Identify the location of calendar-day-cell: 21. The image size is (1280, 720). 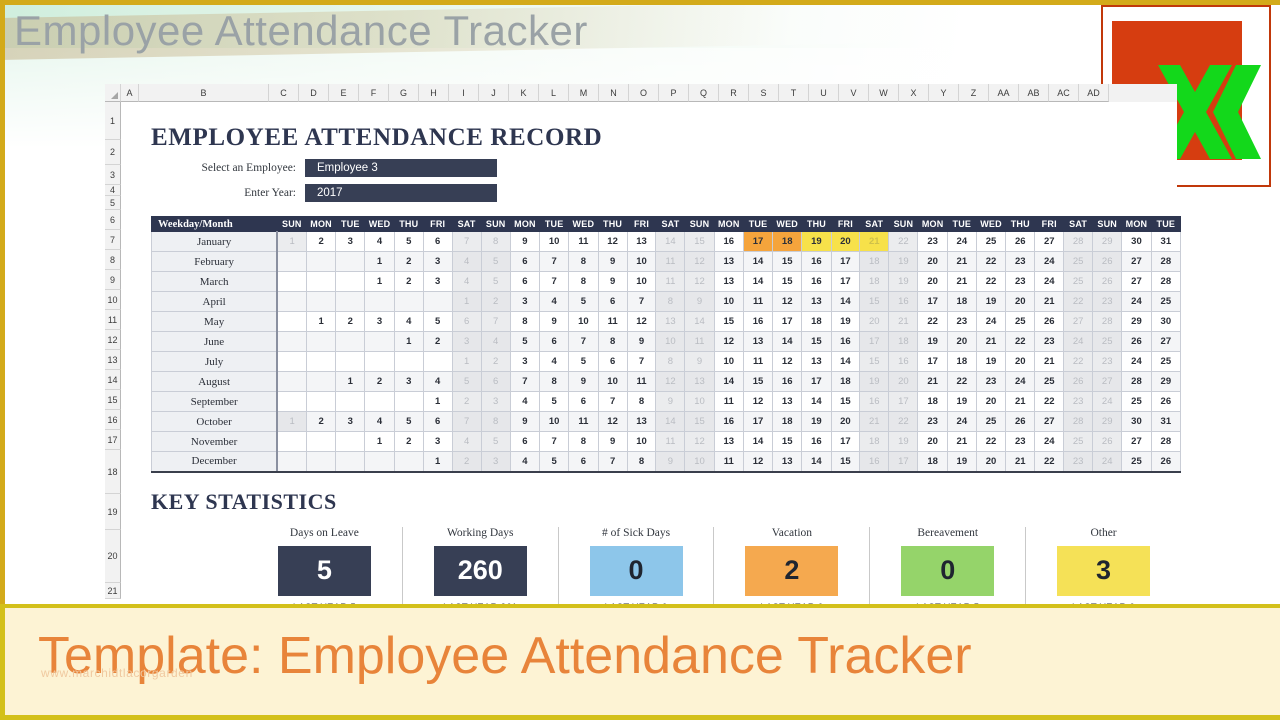
(1049, 361).